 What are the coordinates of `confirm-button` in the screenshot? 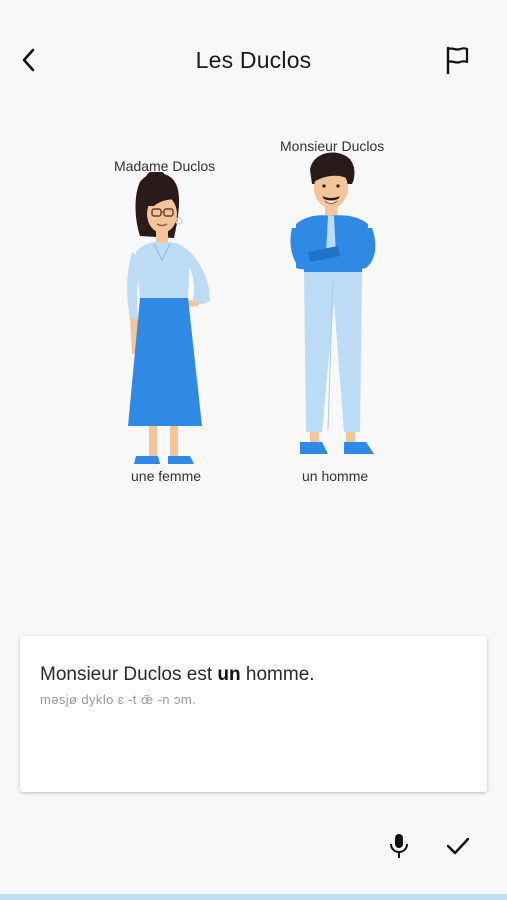 It's located at (458, 846).